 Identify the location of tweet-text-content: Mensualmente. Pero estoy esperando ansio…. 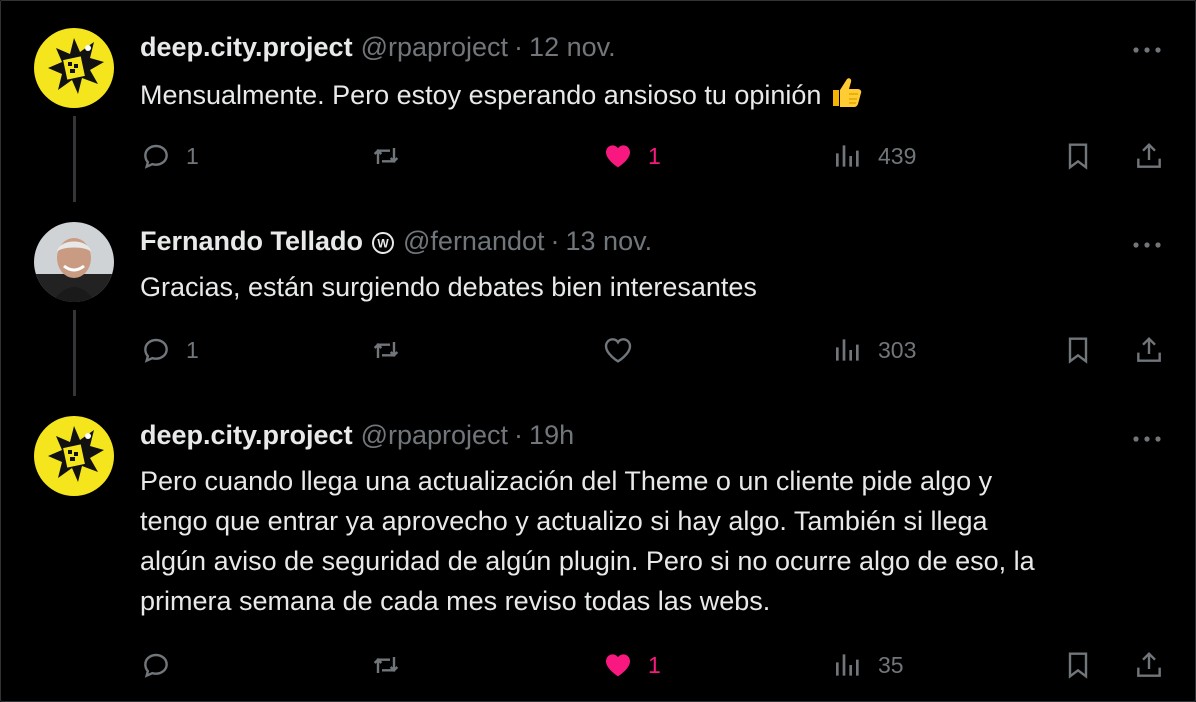
(481, 95).